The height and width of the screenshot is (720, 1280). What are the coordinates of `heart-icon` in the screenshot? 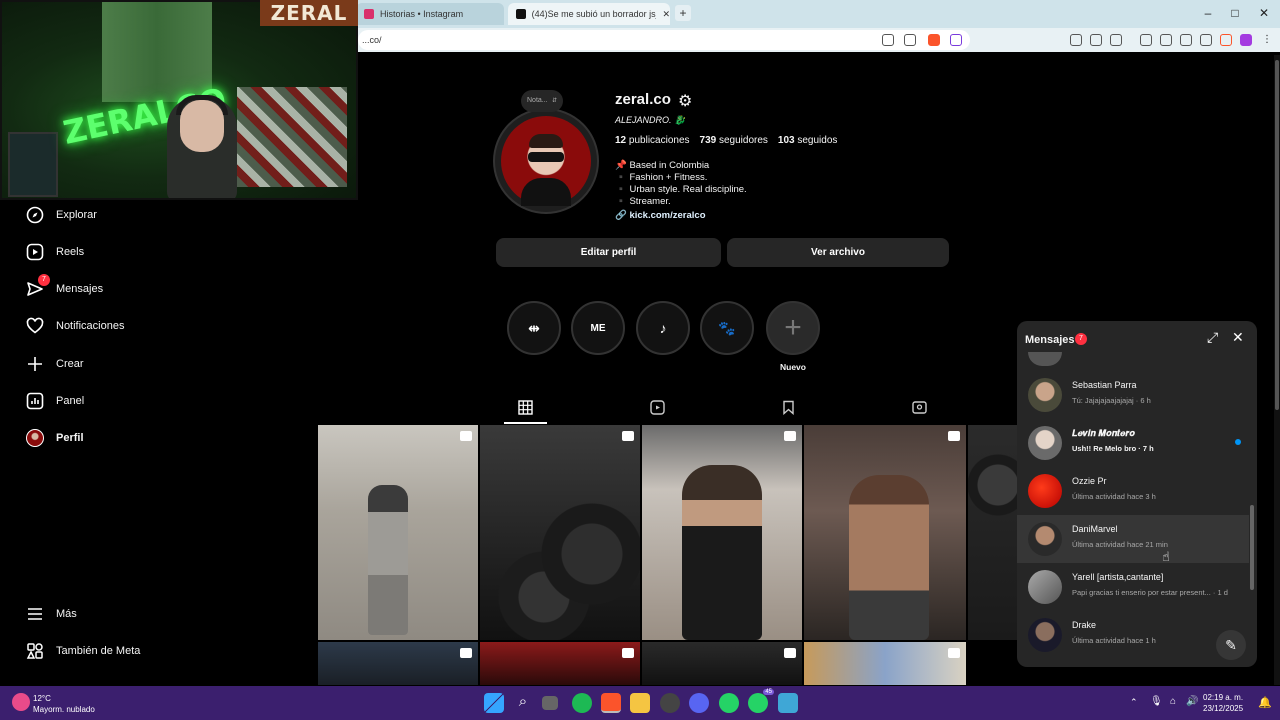 It's located at (35, 326).